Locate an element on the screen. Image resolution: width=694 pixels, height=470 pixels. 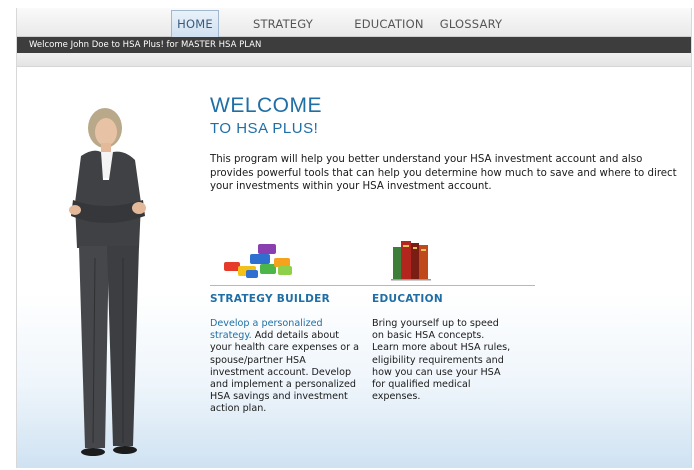
tab-education: EDUCATION is located at coordinates (389, 24).